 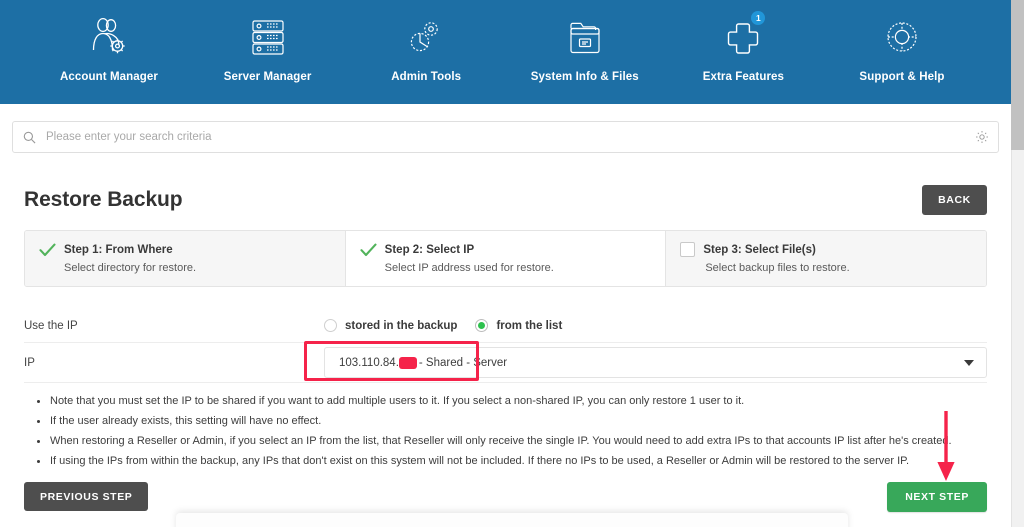 What do you see at coordinates (118, 249) in the screenshot?
I see `step-title: Step 1: From Where` at bounding box center [118, 249].